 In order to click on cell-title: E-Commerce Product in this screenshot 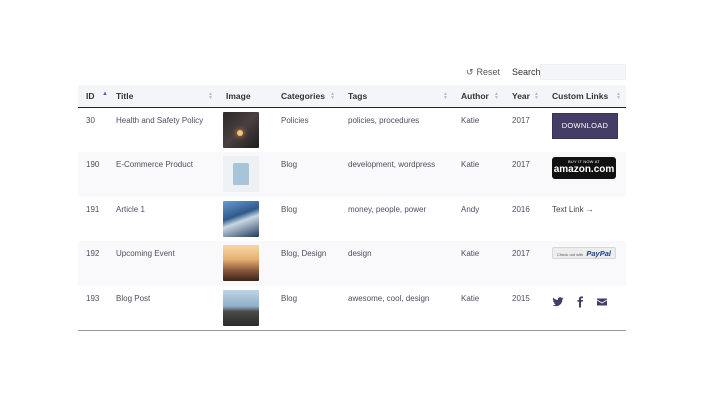, I will do `click(163, 174)`.